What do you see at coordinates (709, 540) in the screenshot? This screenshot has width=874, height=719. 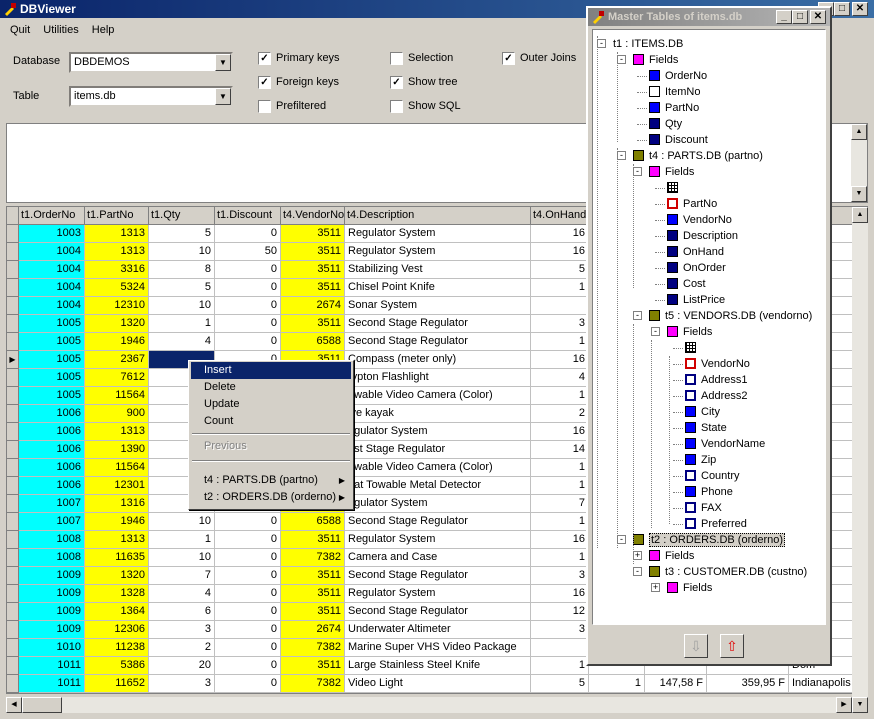 I see `tree-node: t2 : ORDERS.DB (orderno)` at bounding box center [709, 540].